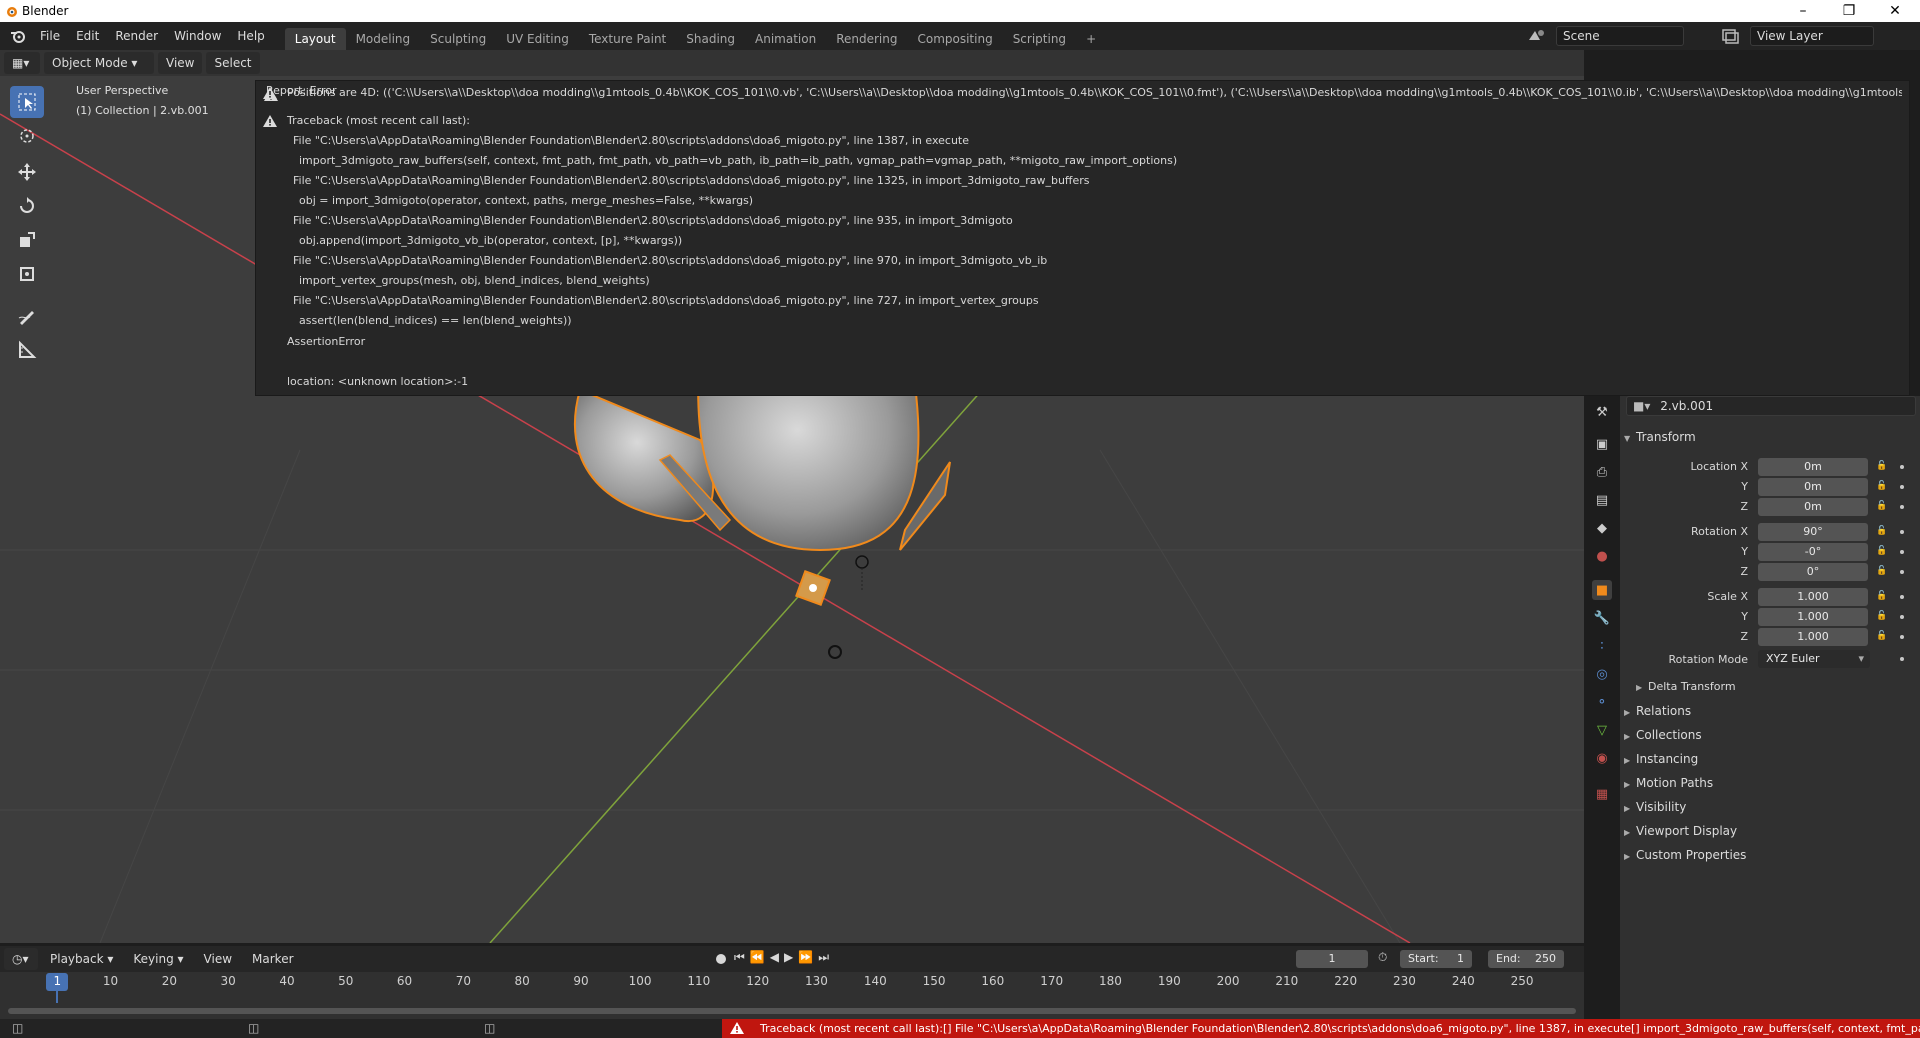 Image resolution: width=1920 pixels, height=1038 pixels. Describe the element at coordinates (1813, 467) in the screenshot. I see `location-x-field: 0m` at that location.